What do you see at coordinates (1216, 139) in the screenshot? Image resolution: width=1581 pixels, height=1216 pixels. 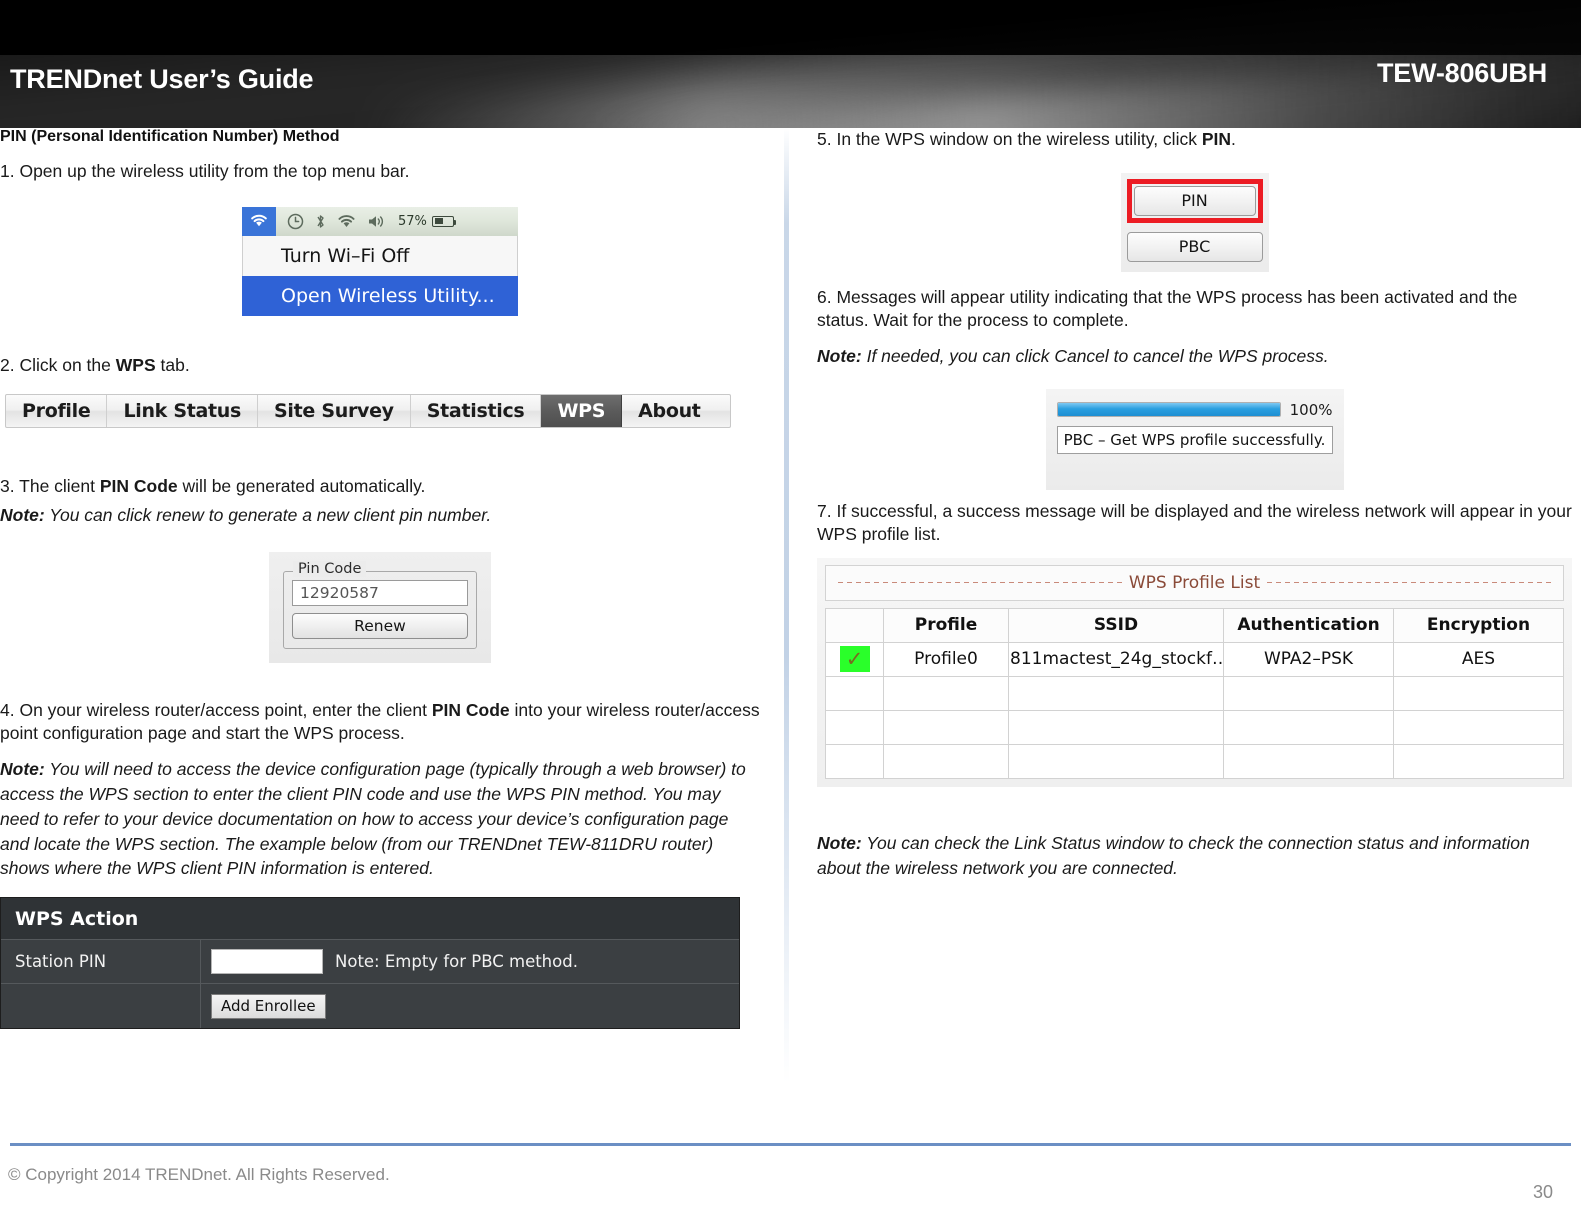 I see `step-5-bold: PIN` at bounding box center [1216, 139].